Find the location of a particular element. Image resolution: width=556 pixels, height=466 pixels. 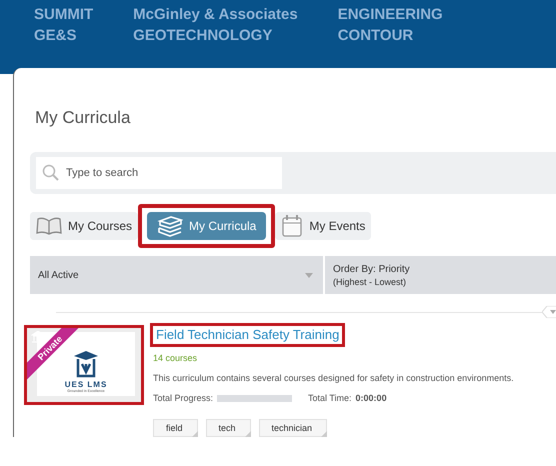

total-time: 0:00:00 is located at coordinates (371, 398).